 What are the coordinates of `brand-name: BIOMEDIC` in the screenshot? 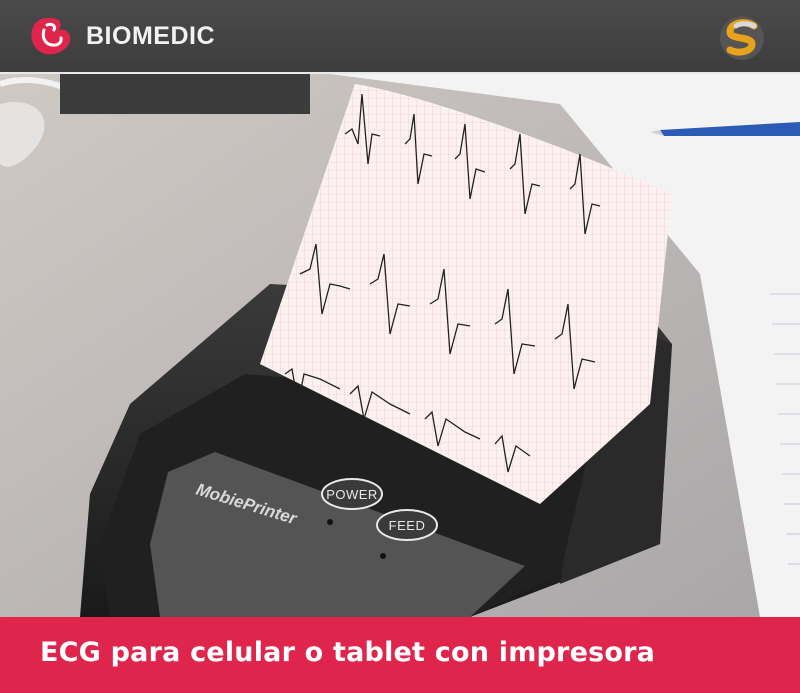 It's located at (150, 35).